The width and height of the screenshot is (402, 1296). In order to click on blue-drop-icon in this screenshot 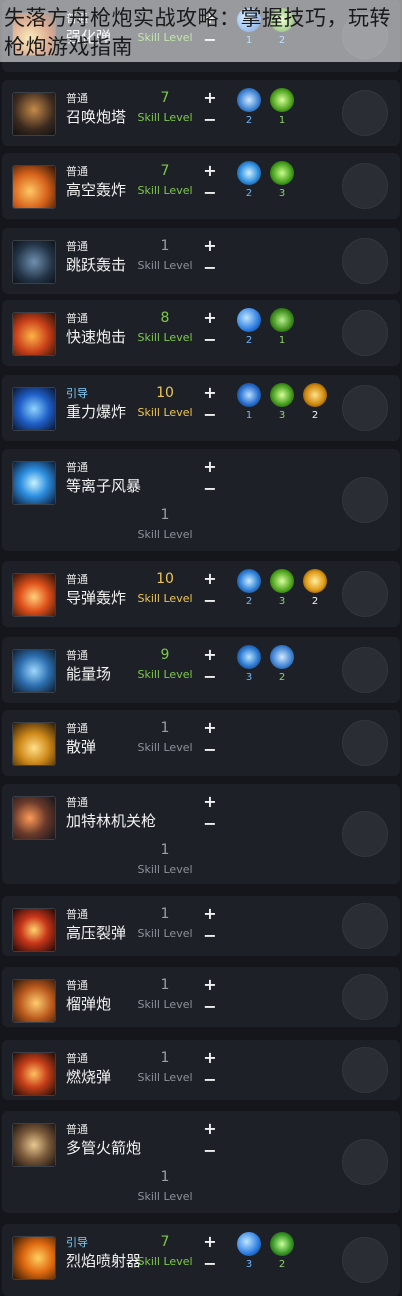, I will do `click(249, 657)`.